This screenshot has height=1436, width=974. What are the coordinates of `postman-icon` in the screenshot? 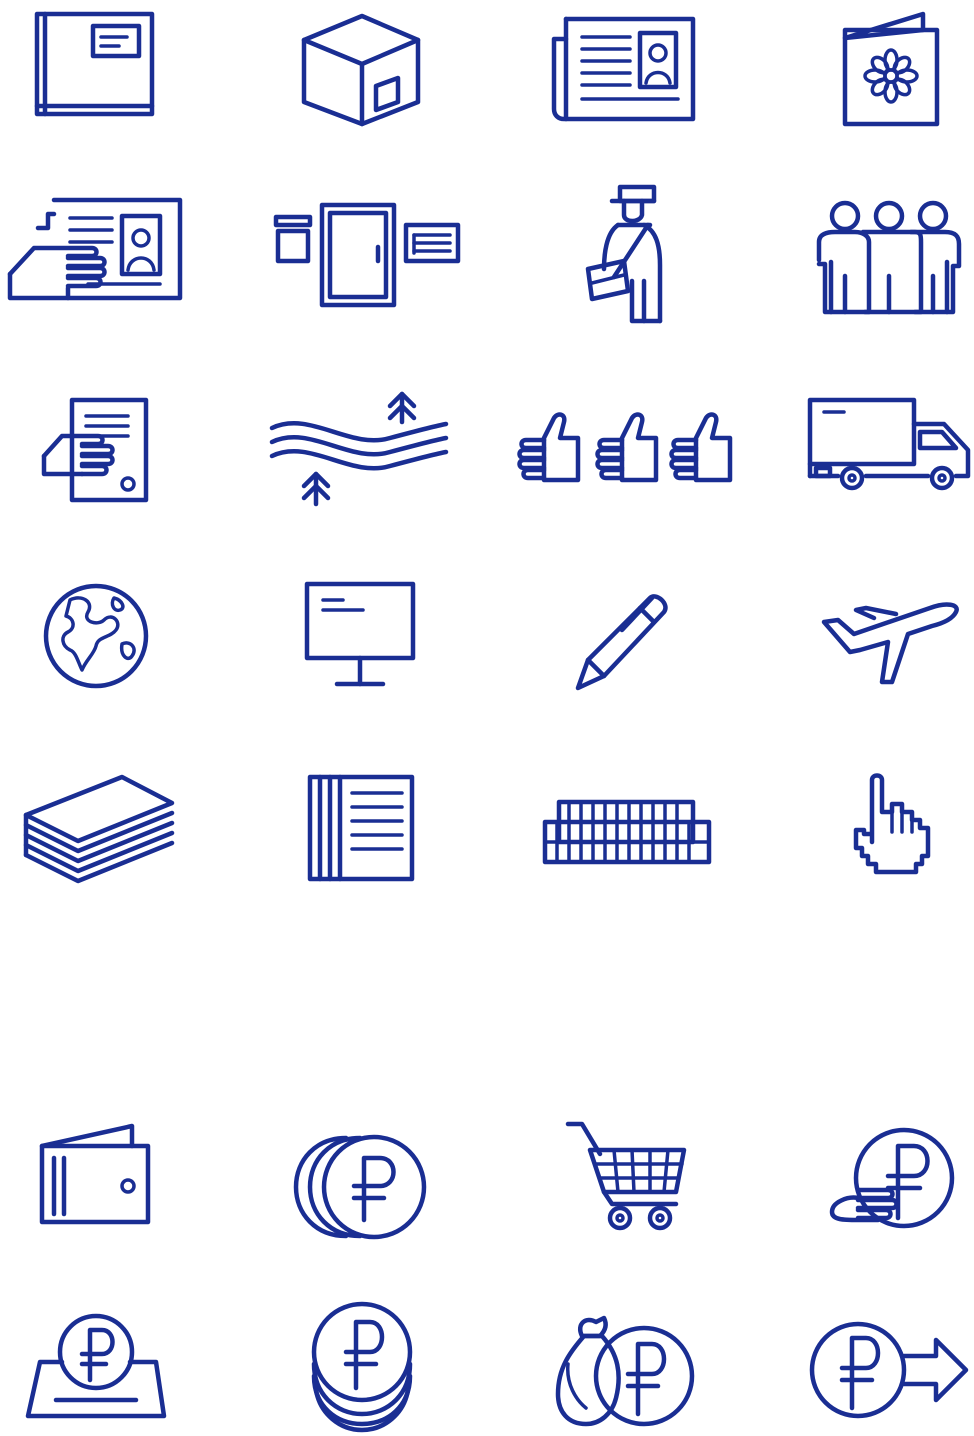 It's located at (627, 254).